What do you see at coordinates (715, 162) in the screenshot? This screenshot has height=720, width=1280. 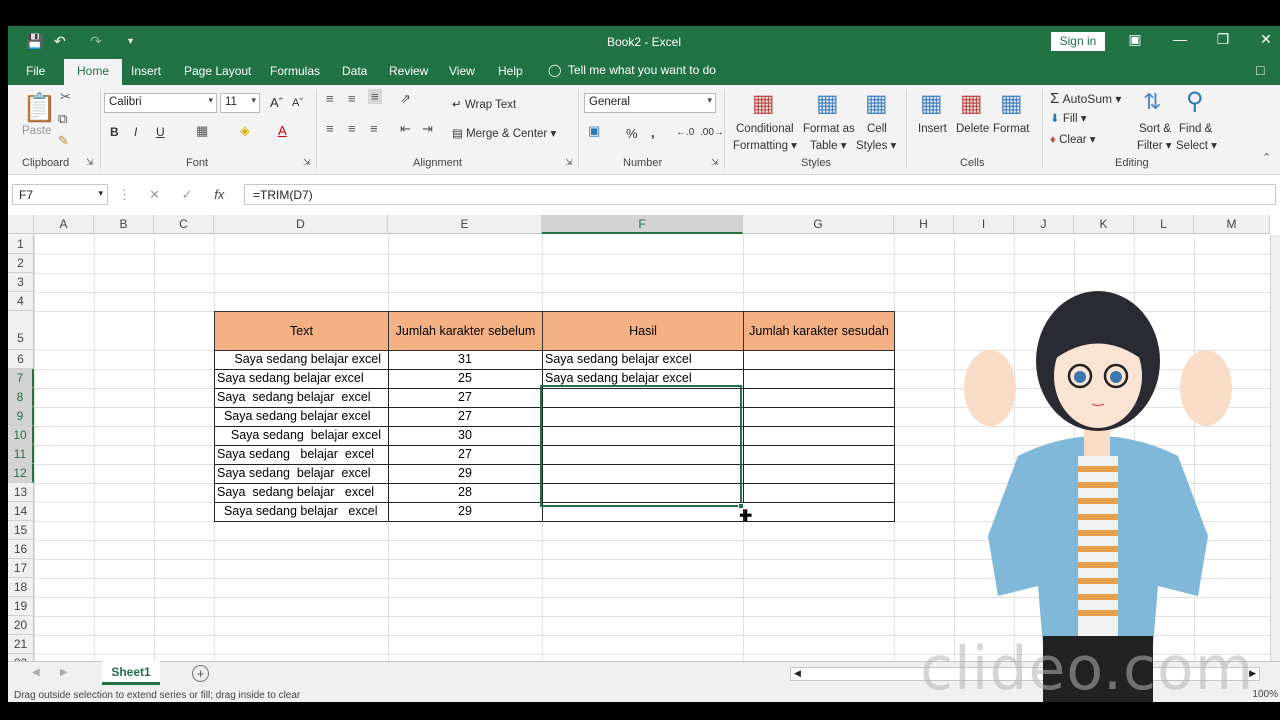 I see `number-dialog-launcher-icon: ⇲` at bounding box center [715, 162].